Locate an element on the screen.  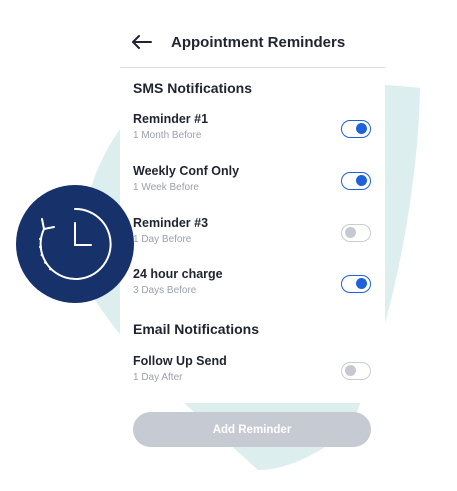
arrow-left-icon is located at coordinates (142, 42).